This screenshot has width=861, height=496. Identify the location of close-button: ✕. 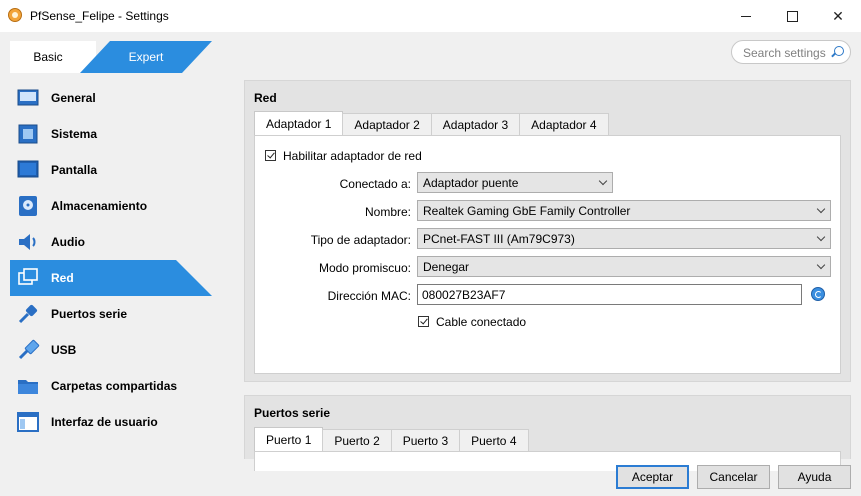
(838, 16).